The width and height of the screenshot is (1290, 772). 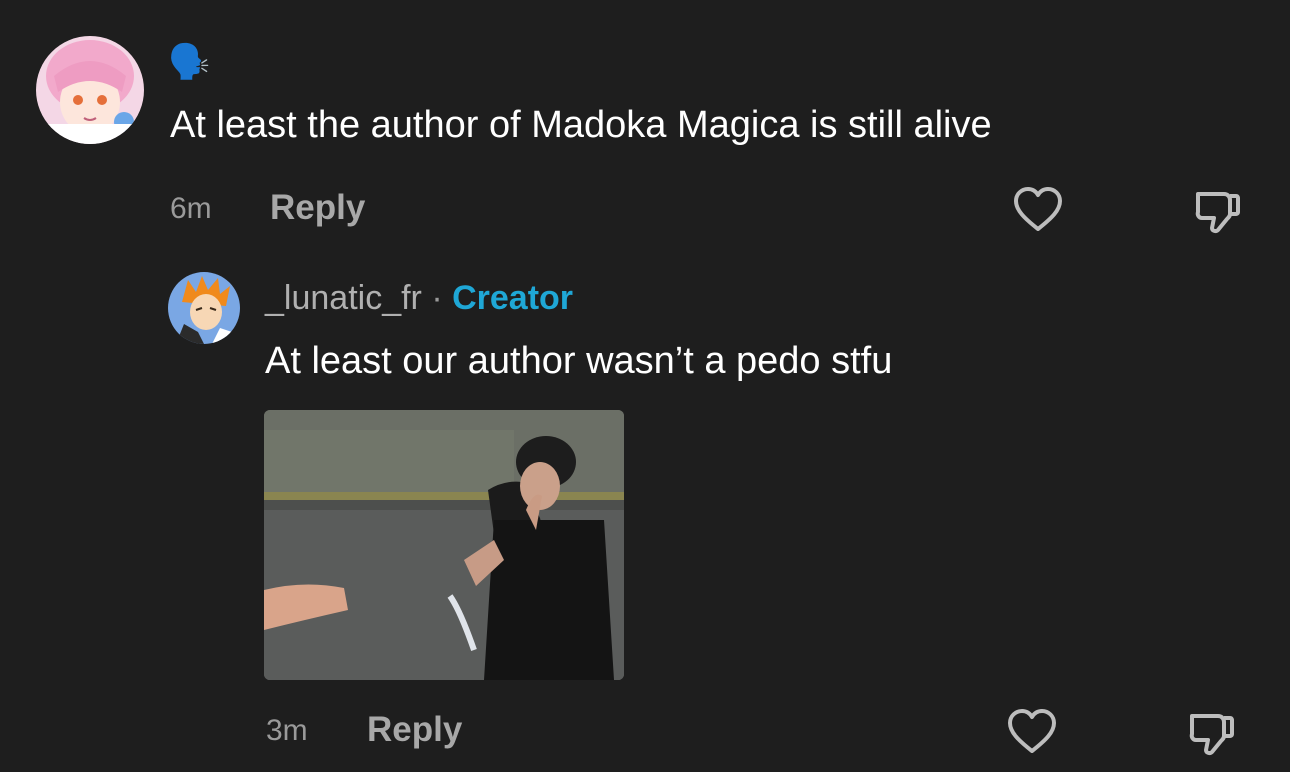 I want to click on commenter-avatar, so click(x=90, y=90).